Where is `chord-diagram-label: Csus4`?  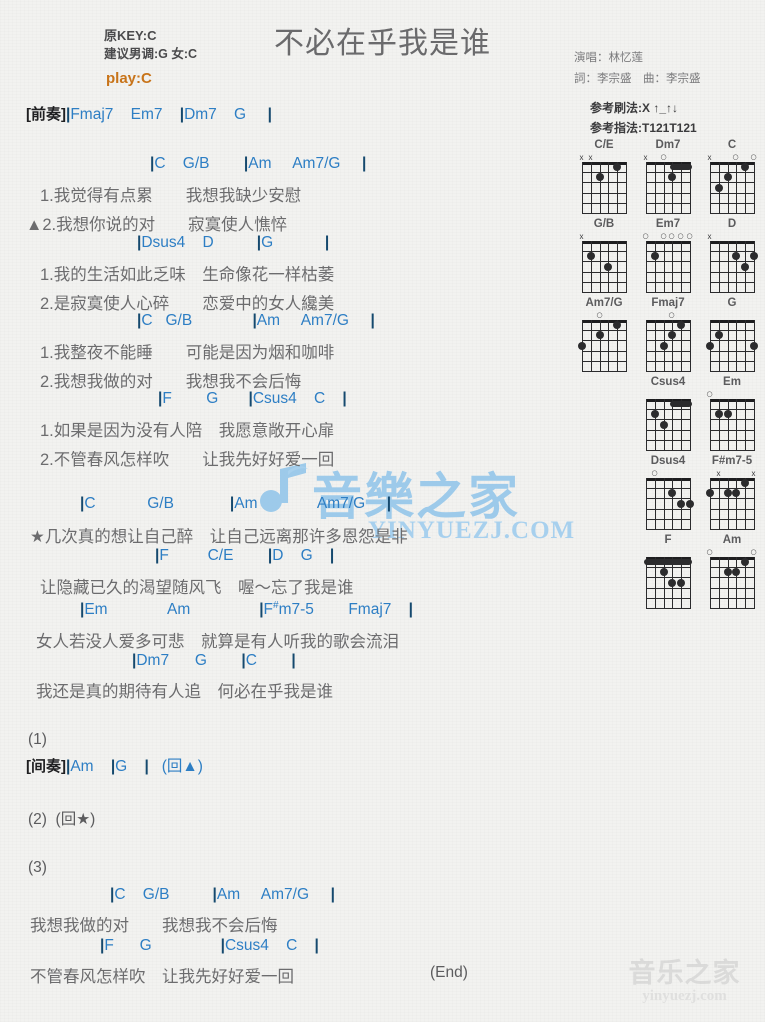
chord-diagram-label: Csus4 is located at coordinates (668, 382).